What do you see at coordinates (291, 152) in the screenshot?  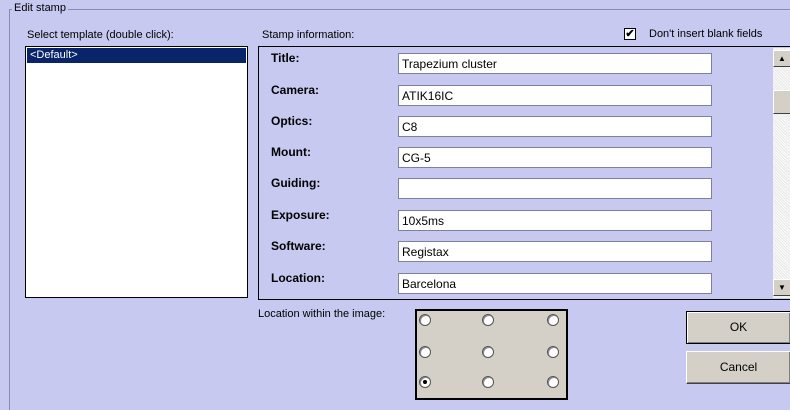 I see `mount-label: Mount:` at bounding box center [291, 152].